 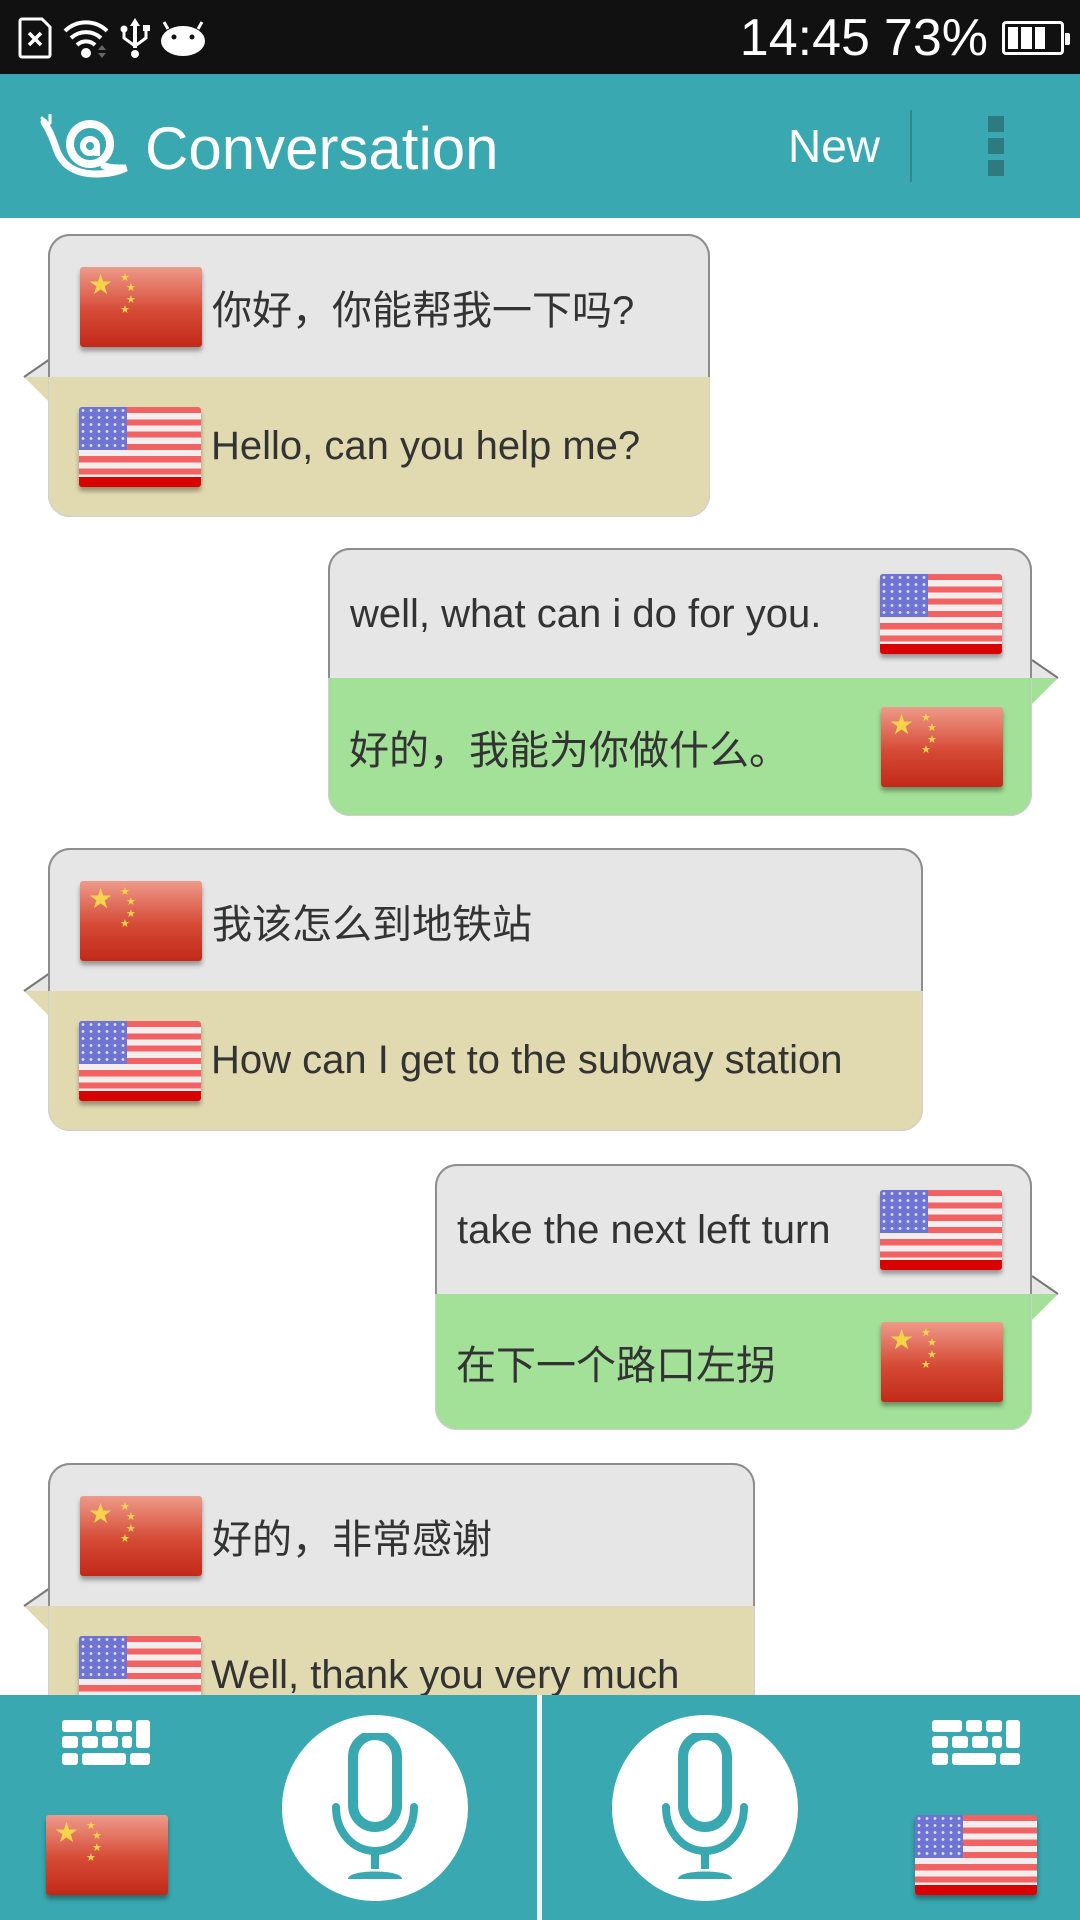 I want to click on message-bubble: ★ ★ ★ ★ ★ 好的，非常感谢 Well, thank you very much, so click(x=389, y=1579).